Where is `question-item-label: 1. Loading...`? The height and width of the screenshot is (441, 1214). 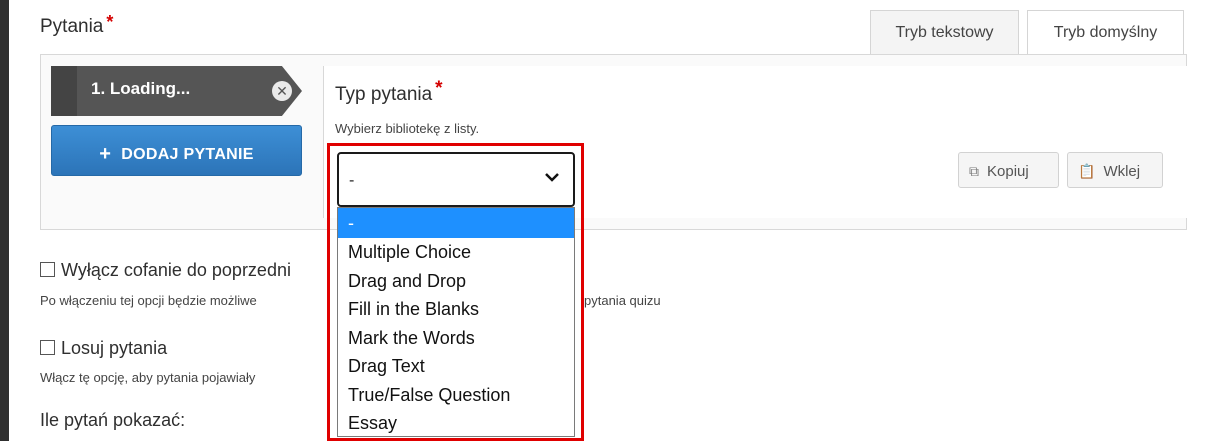
question-item-label: 1. Loading... is located at coordinates (141, 88).